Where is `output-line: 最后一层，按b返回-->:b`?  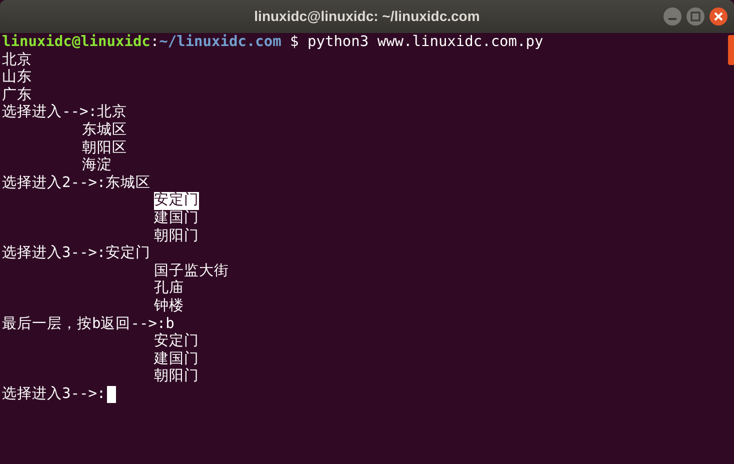 output-line: 最后一层，按b返回-->:b is located at coordinates (88, 324).